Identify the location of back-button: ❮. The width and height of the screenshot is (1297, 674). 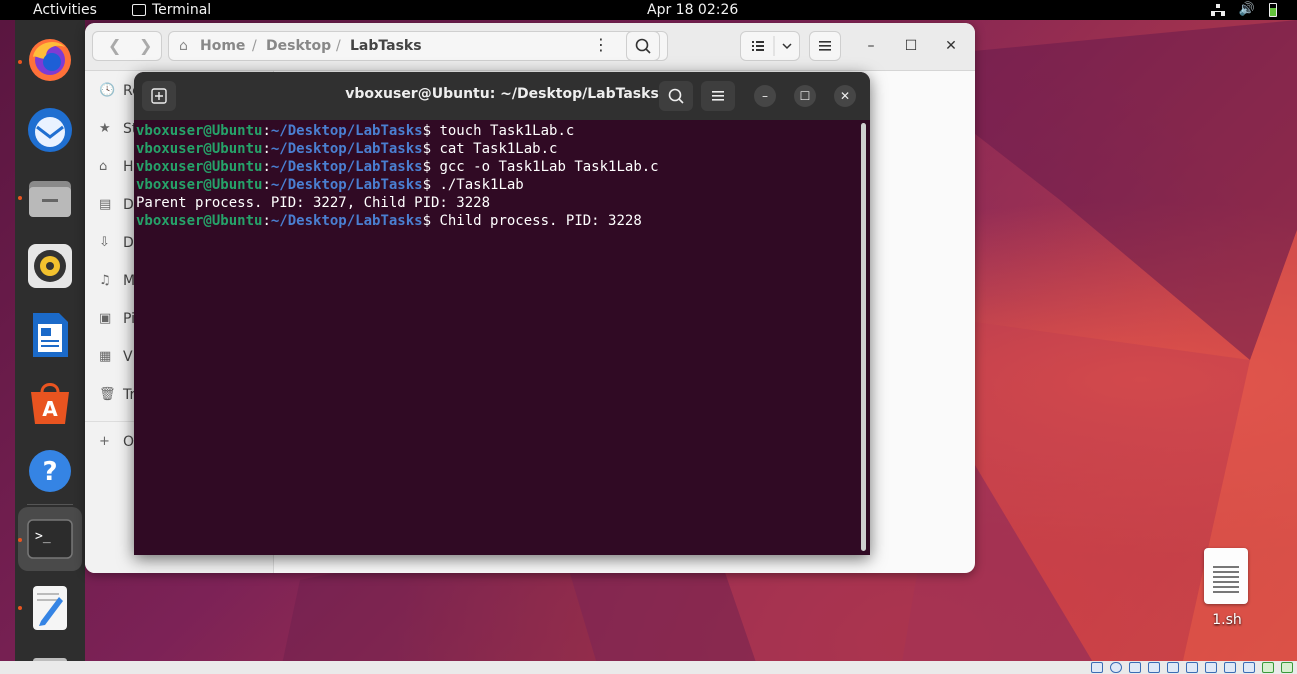
(114, 45).